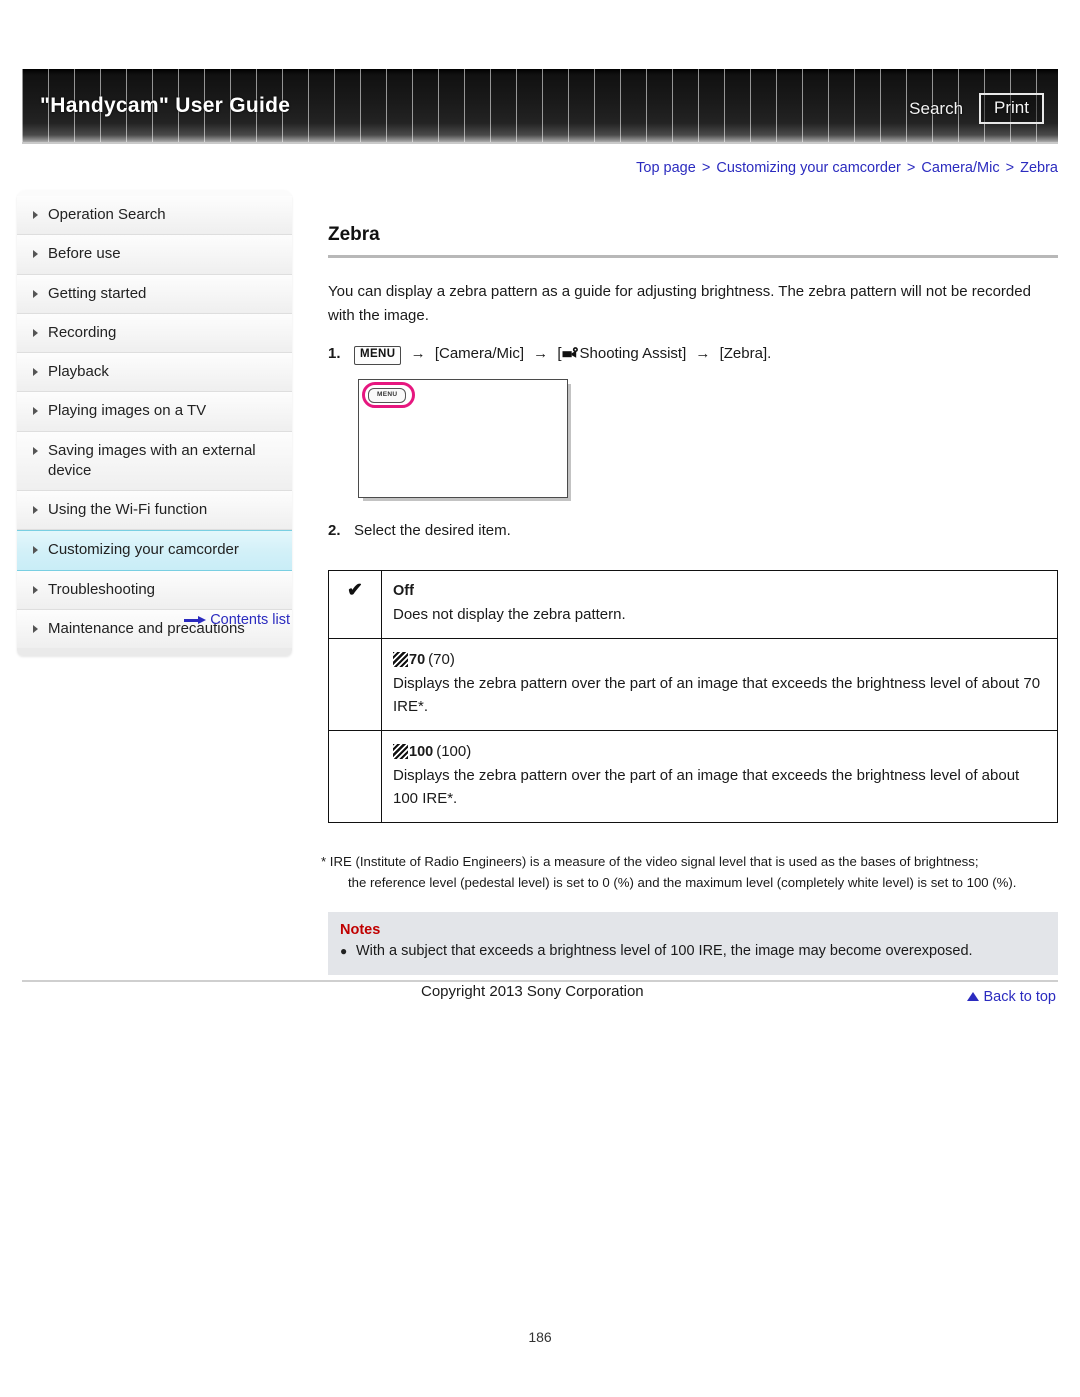 Image resolution: width=1080 pixels, height=1397 pixels. I want to click on sidebar-item-label: Playback, so click(78, 371).